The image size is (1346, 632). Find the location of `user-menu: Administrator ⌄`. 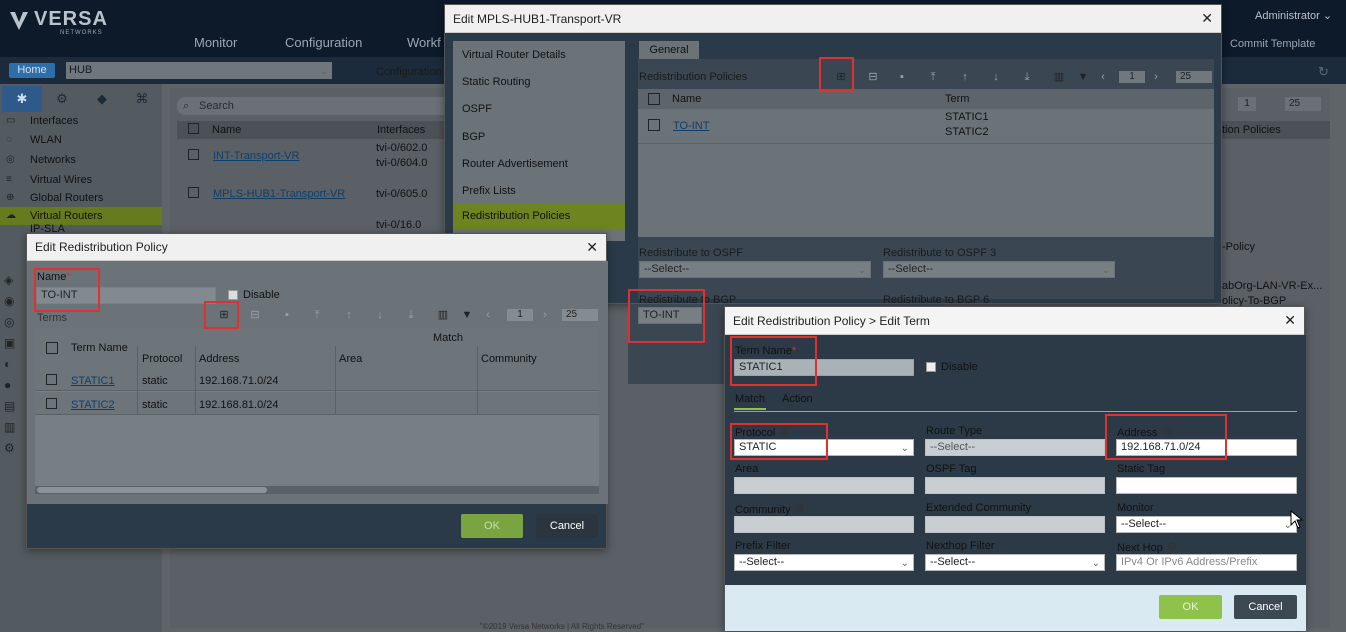

user-menu: Administrator ⌄ is located at coordinates (1293, 15).